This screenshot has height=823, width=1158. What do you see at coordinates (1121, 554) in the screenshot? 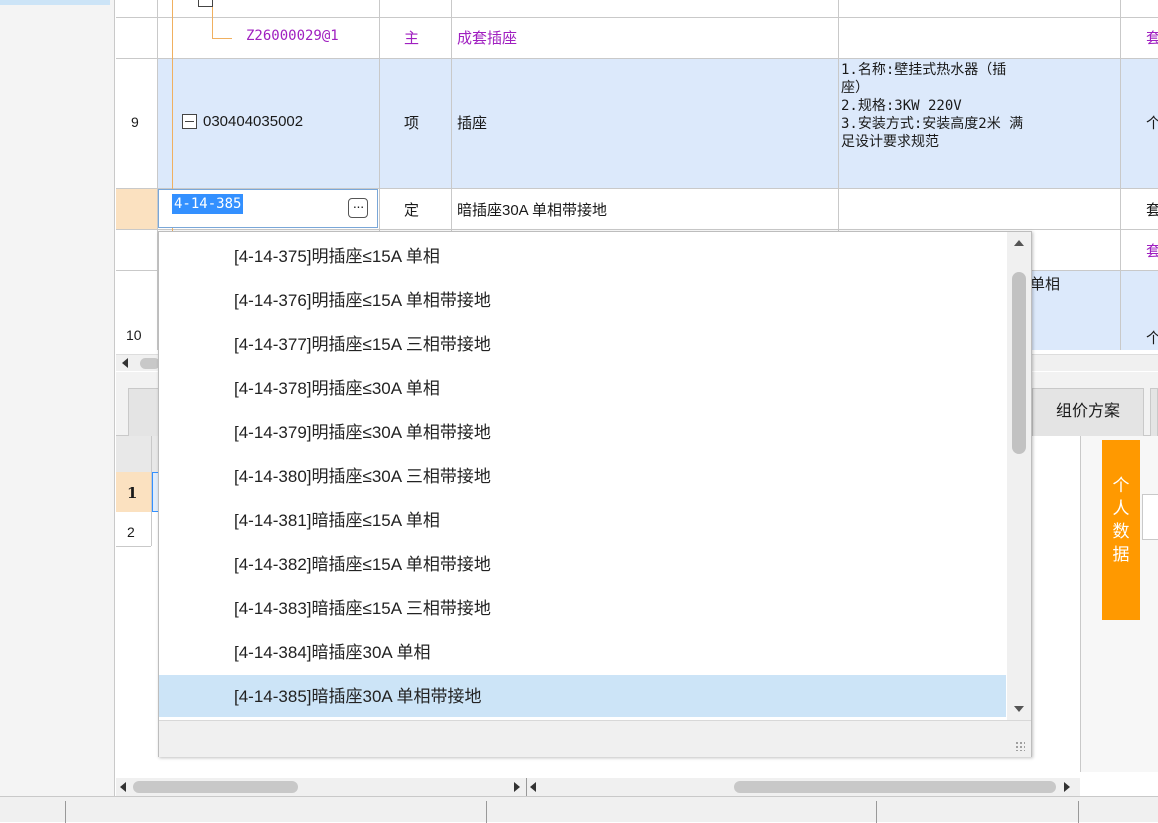
I see `personal-data-char: 据` at bounding box center [1121, 554].